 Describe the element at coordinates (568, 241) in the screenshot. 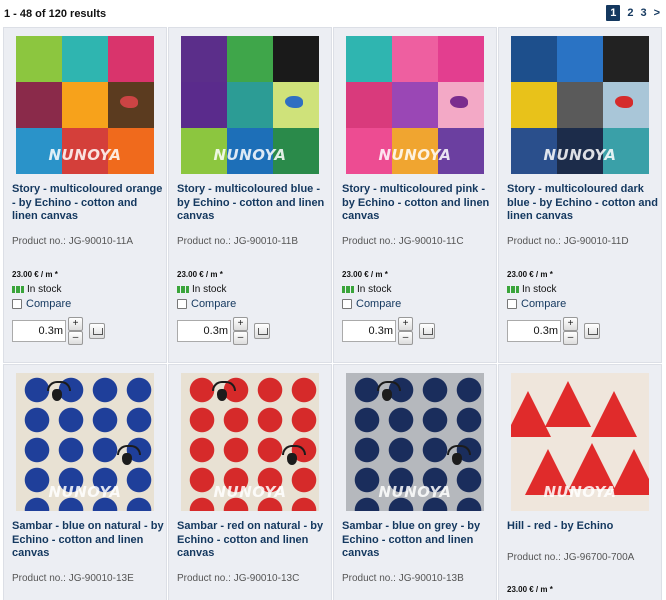

I see `product-number: Product no.: JG-90010-11D` at that location.